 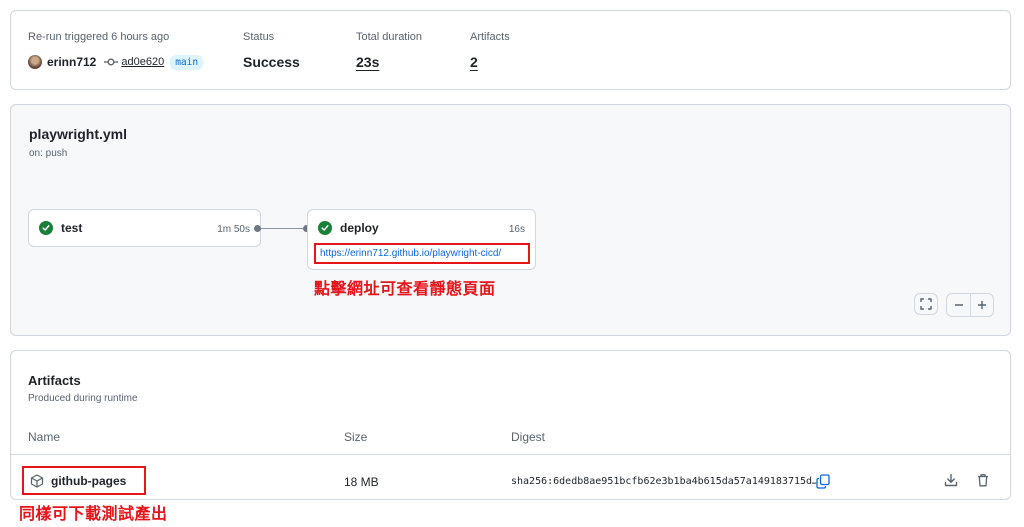 I want to click on workflow-file-name: playwright.yml, so click(x=78, y=134).